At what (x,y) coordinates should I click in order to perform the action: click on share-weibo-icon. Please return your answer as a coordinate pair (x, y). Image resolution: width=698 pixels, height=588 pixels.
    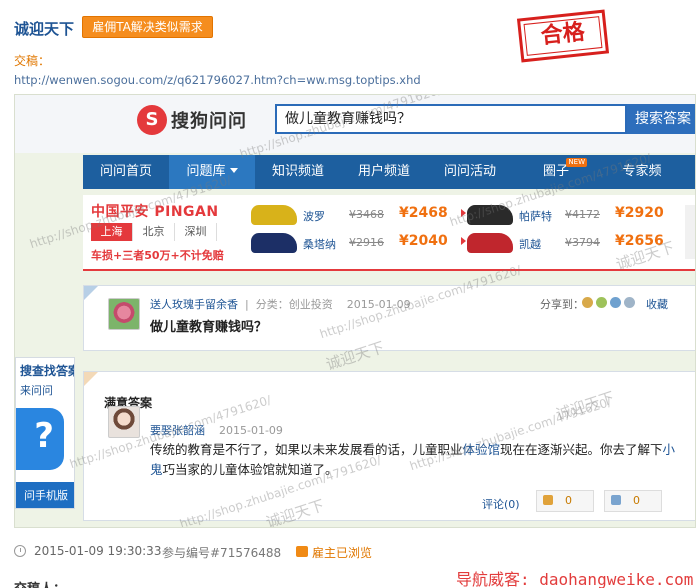
    Looking at the image, I should click on (615, 302).